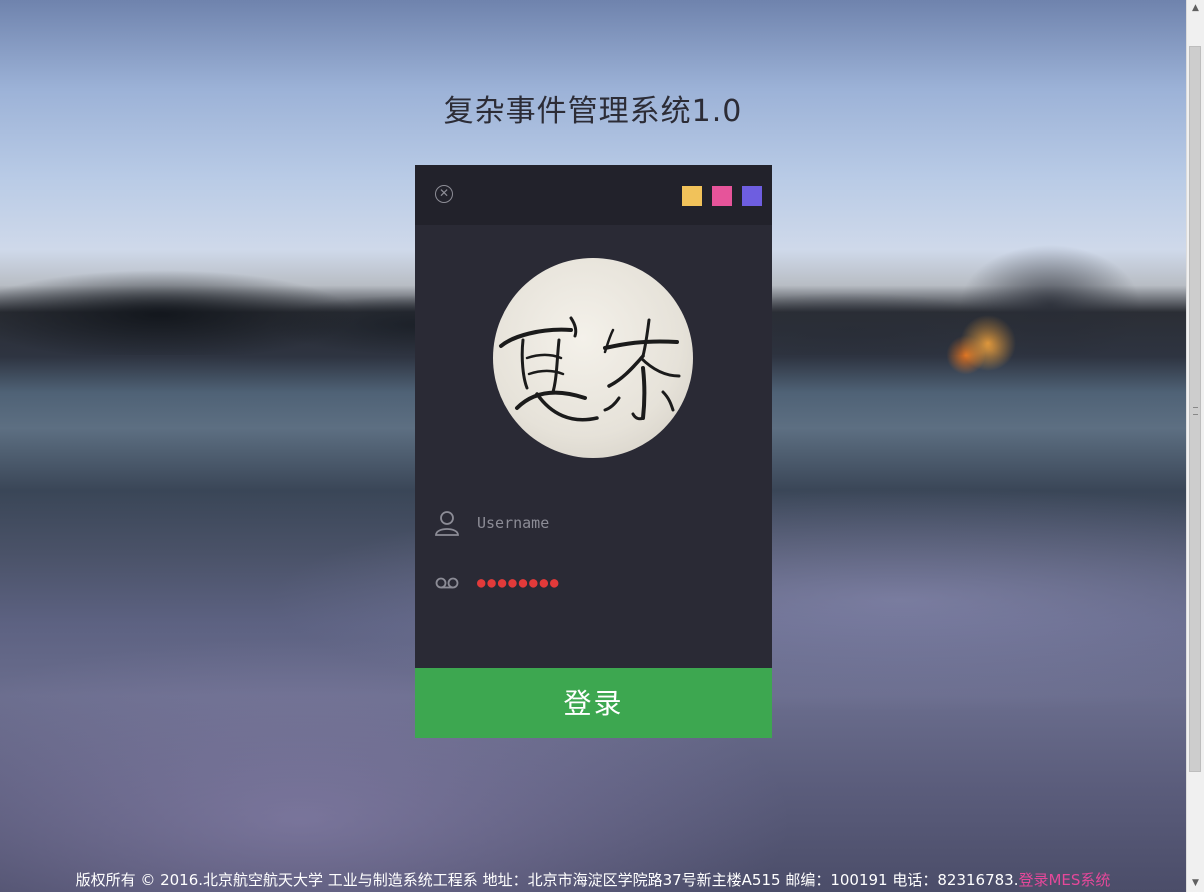 The image size is (1204, 892). Describe the element at coordinates (593, 111) in the screenshot. I see `page-title: 复杂事件管理系统1.0` at that location.